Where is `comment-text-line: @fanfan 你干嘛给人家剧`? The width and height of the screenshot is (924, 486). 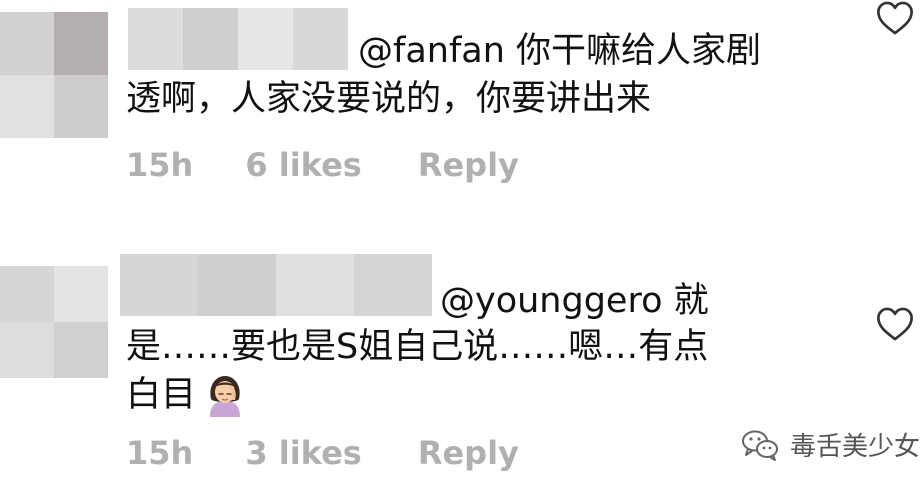 comment-text-line: @fanfan 你干嘛给人家剧 is located at coordinates (559, 51).